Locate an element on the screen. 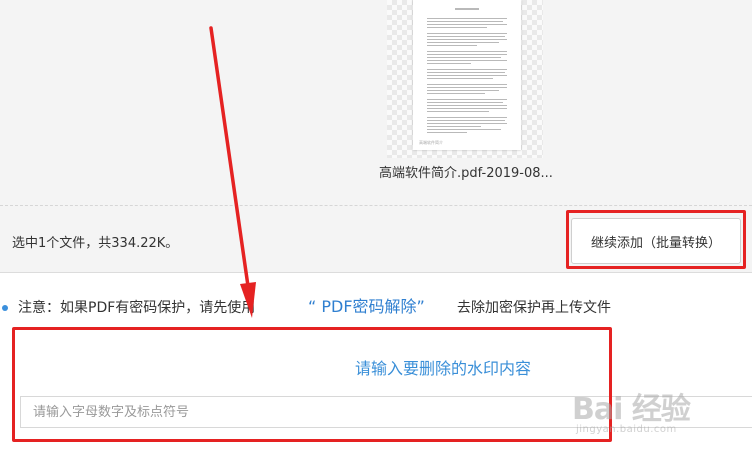 The image size is (752, 451). watermark-url: jingyan.baidu.com is located at coordinates (626, 429).